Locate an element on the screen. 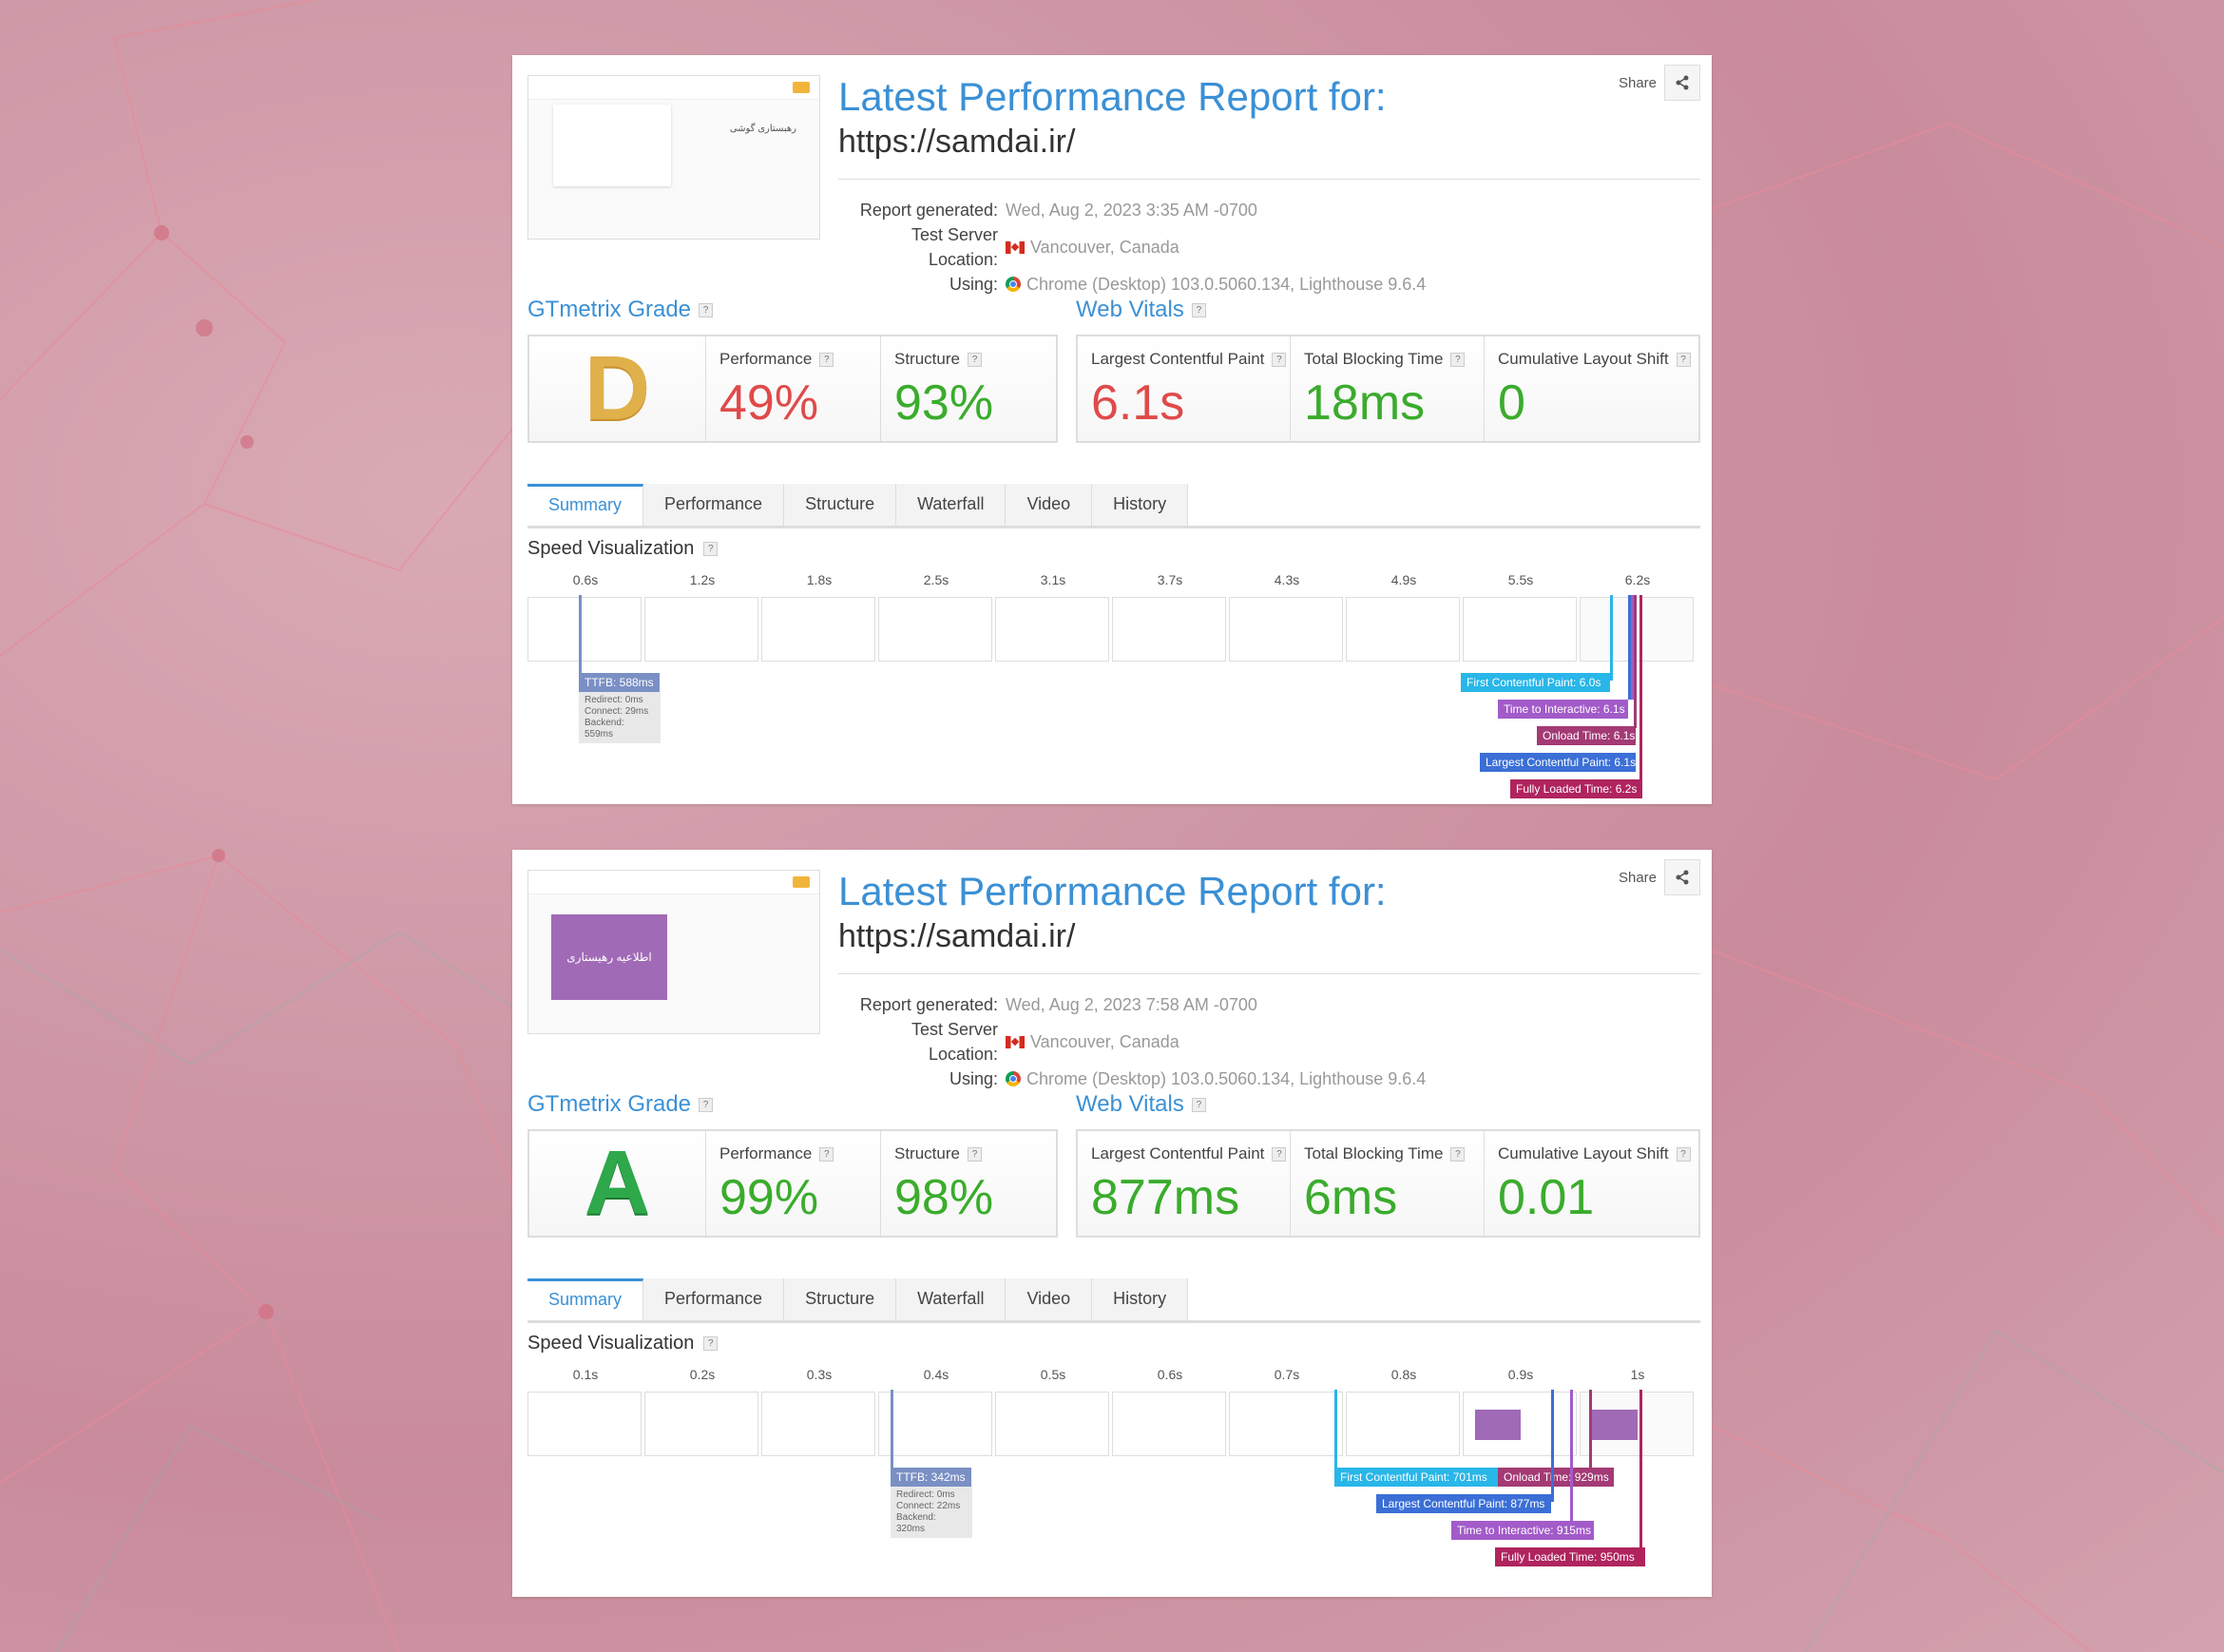 The image size is (2224, 1652). grade-panel: D Performance? 49% Structure? 93% is located at coordinates (792, 389).